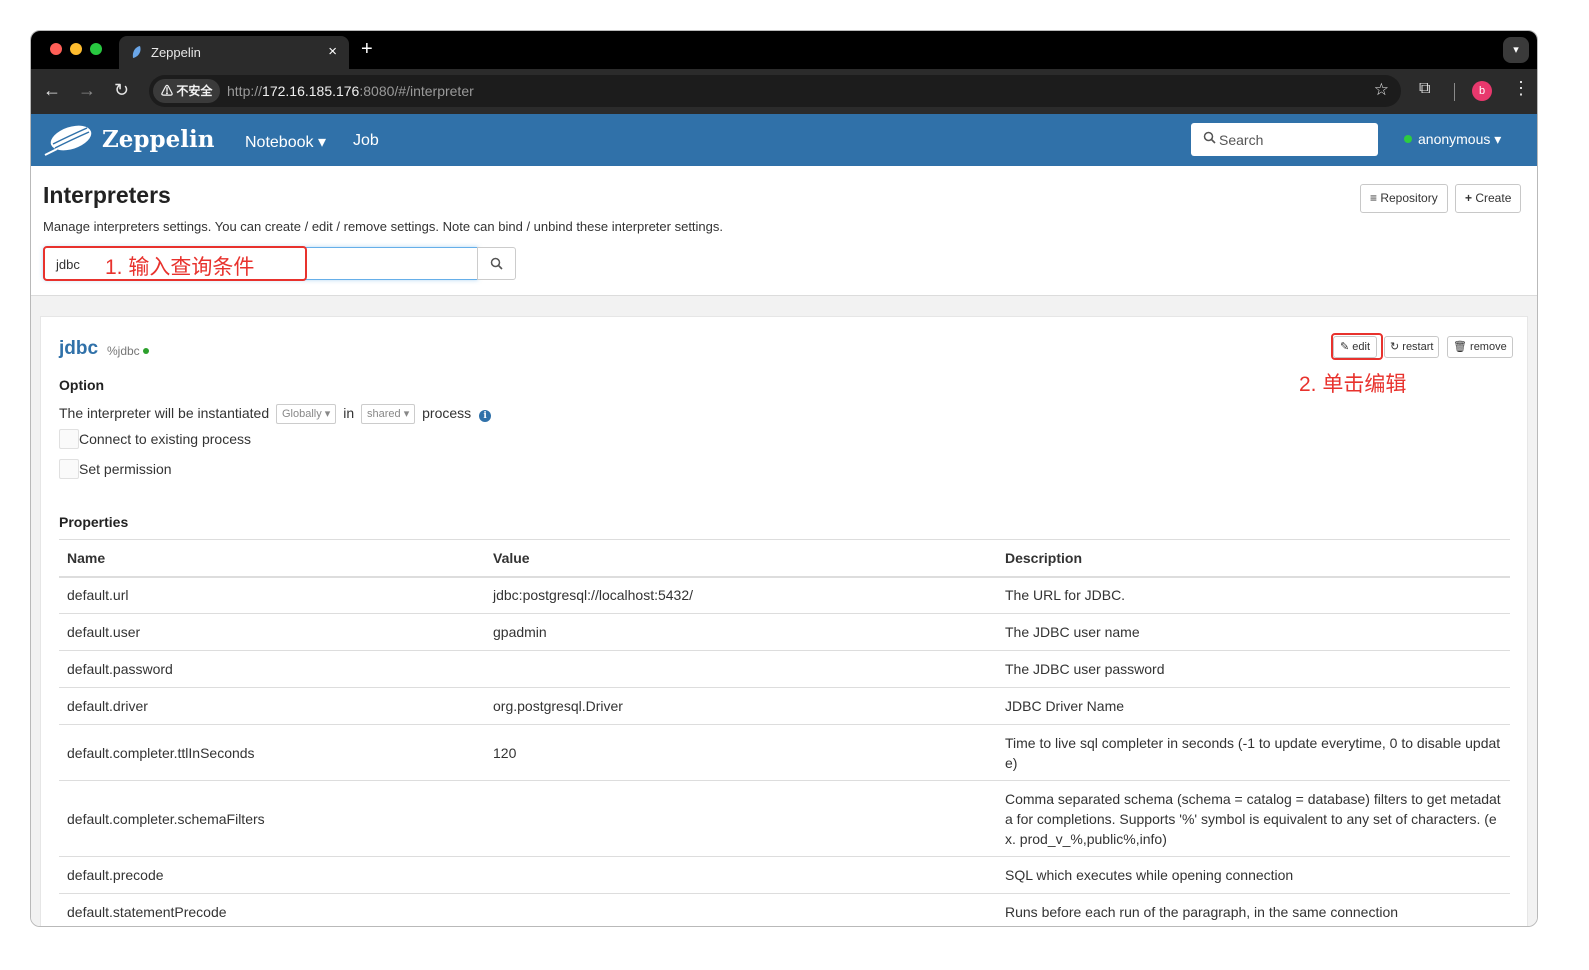  I want to click on annotation-step1: 1. 输入查询条件, so click(180, 267).